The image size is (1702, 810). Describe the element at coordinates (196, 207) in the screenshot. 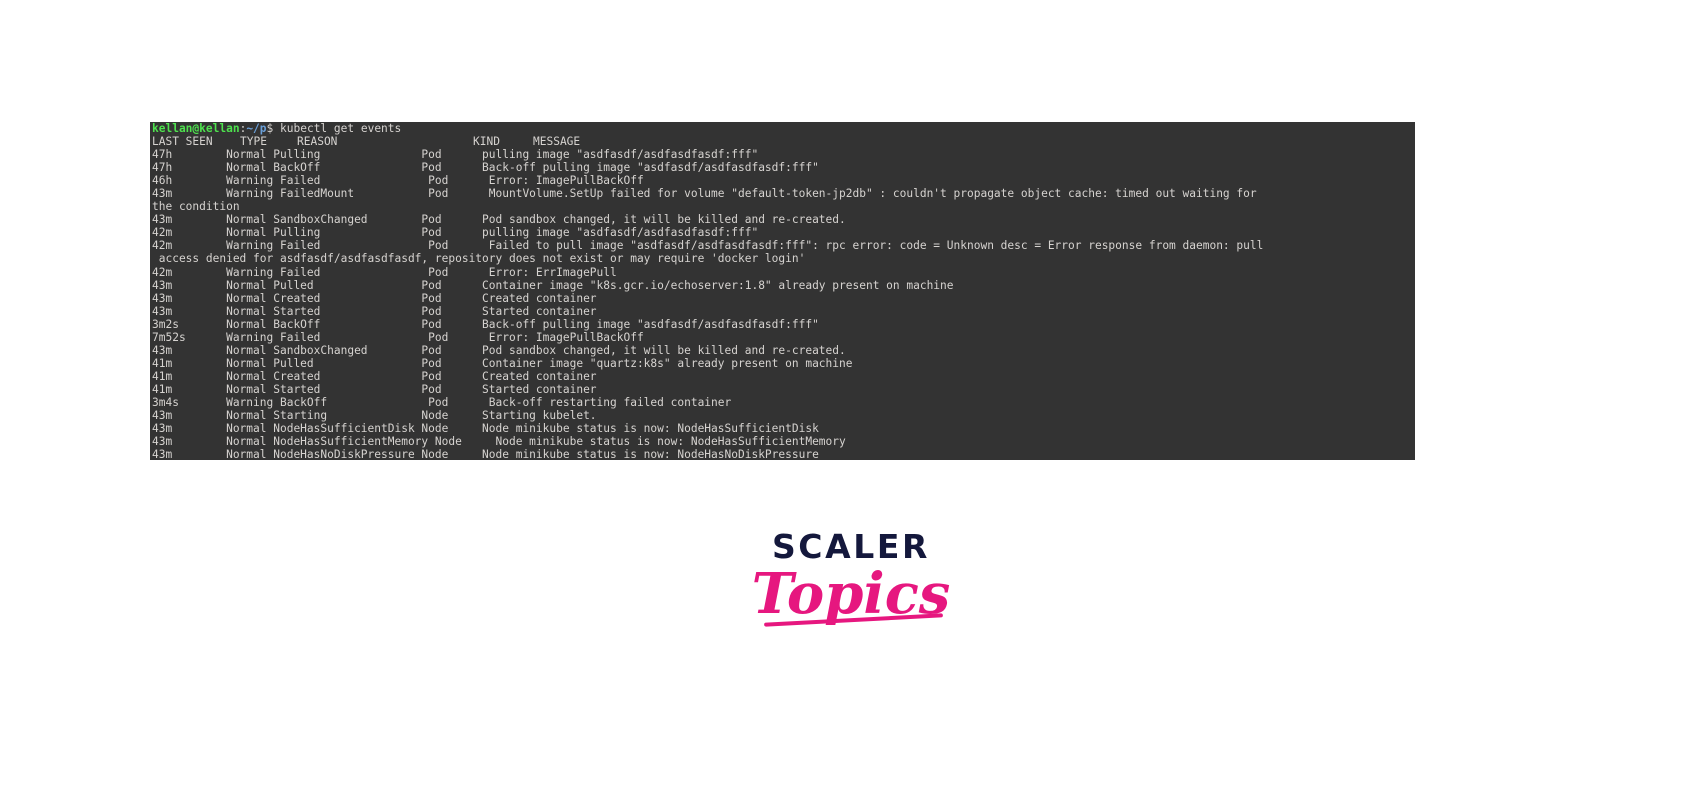

I see `table-row-wrap: the condition` at that location.